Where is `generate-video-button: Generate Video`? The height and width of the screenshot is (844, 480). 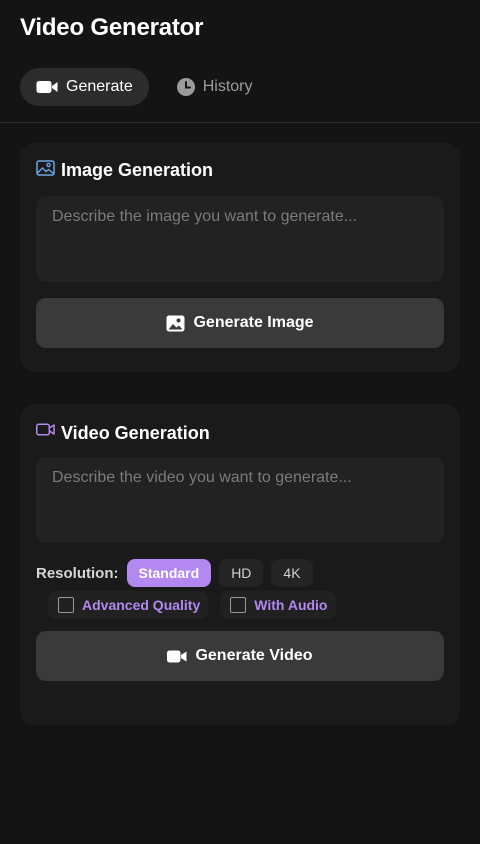
generate-video-button: Generate Video is located at coordinates (240, 656).